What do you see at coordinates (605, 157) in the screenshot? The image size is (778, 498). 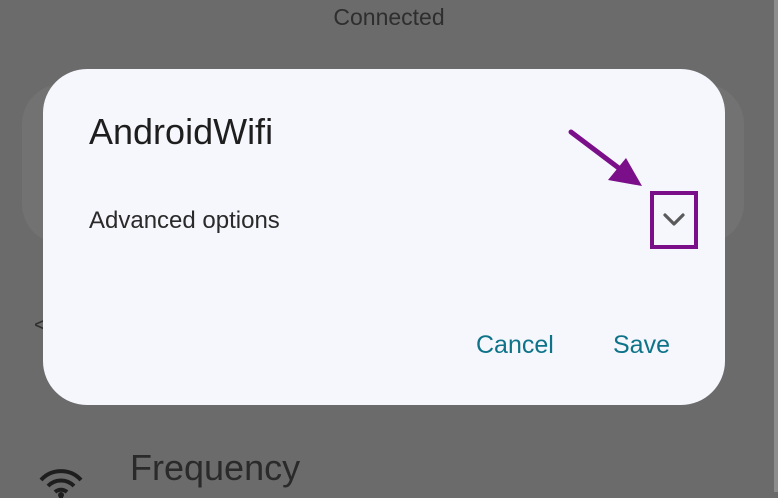 I see `arrow-icon` at bounding box center [605, 157].